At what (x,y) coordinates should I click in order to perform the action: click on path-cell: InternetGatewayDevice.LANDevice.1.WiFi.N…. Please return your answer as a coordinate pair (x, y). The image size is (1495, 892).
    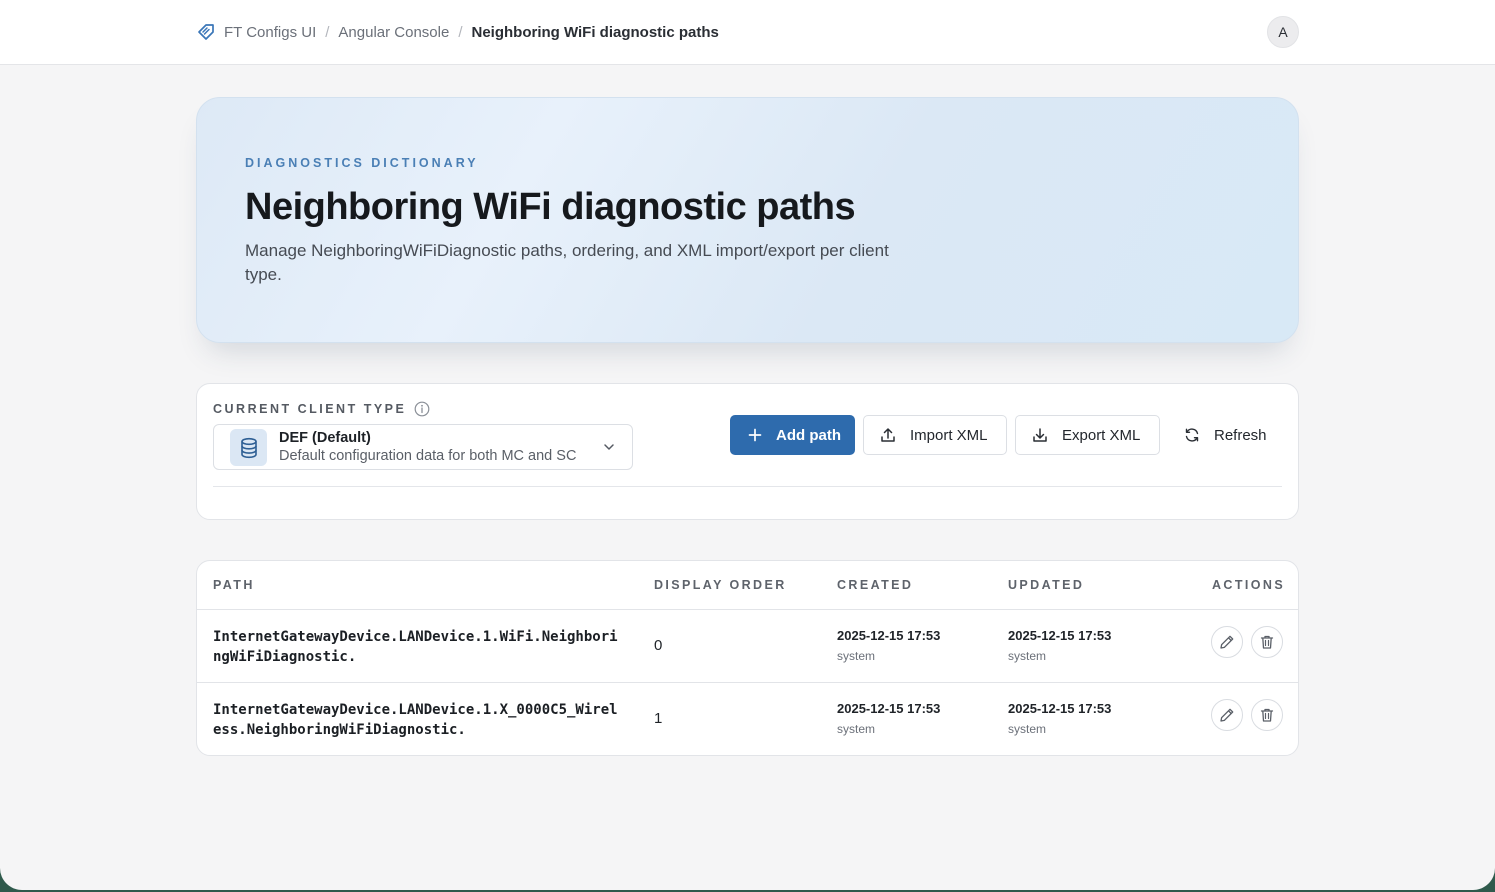
    Looking at the image, I should click on (415, 647).